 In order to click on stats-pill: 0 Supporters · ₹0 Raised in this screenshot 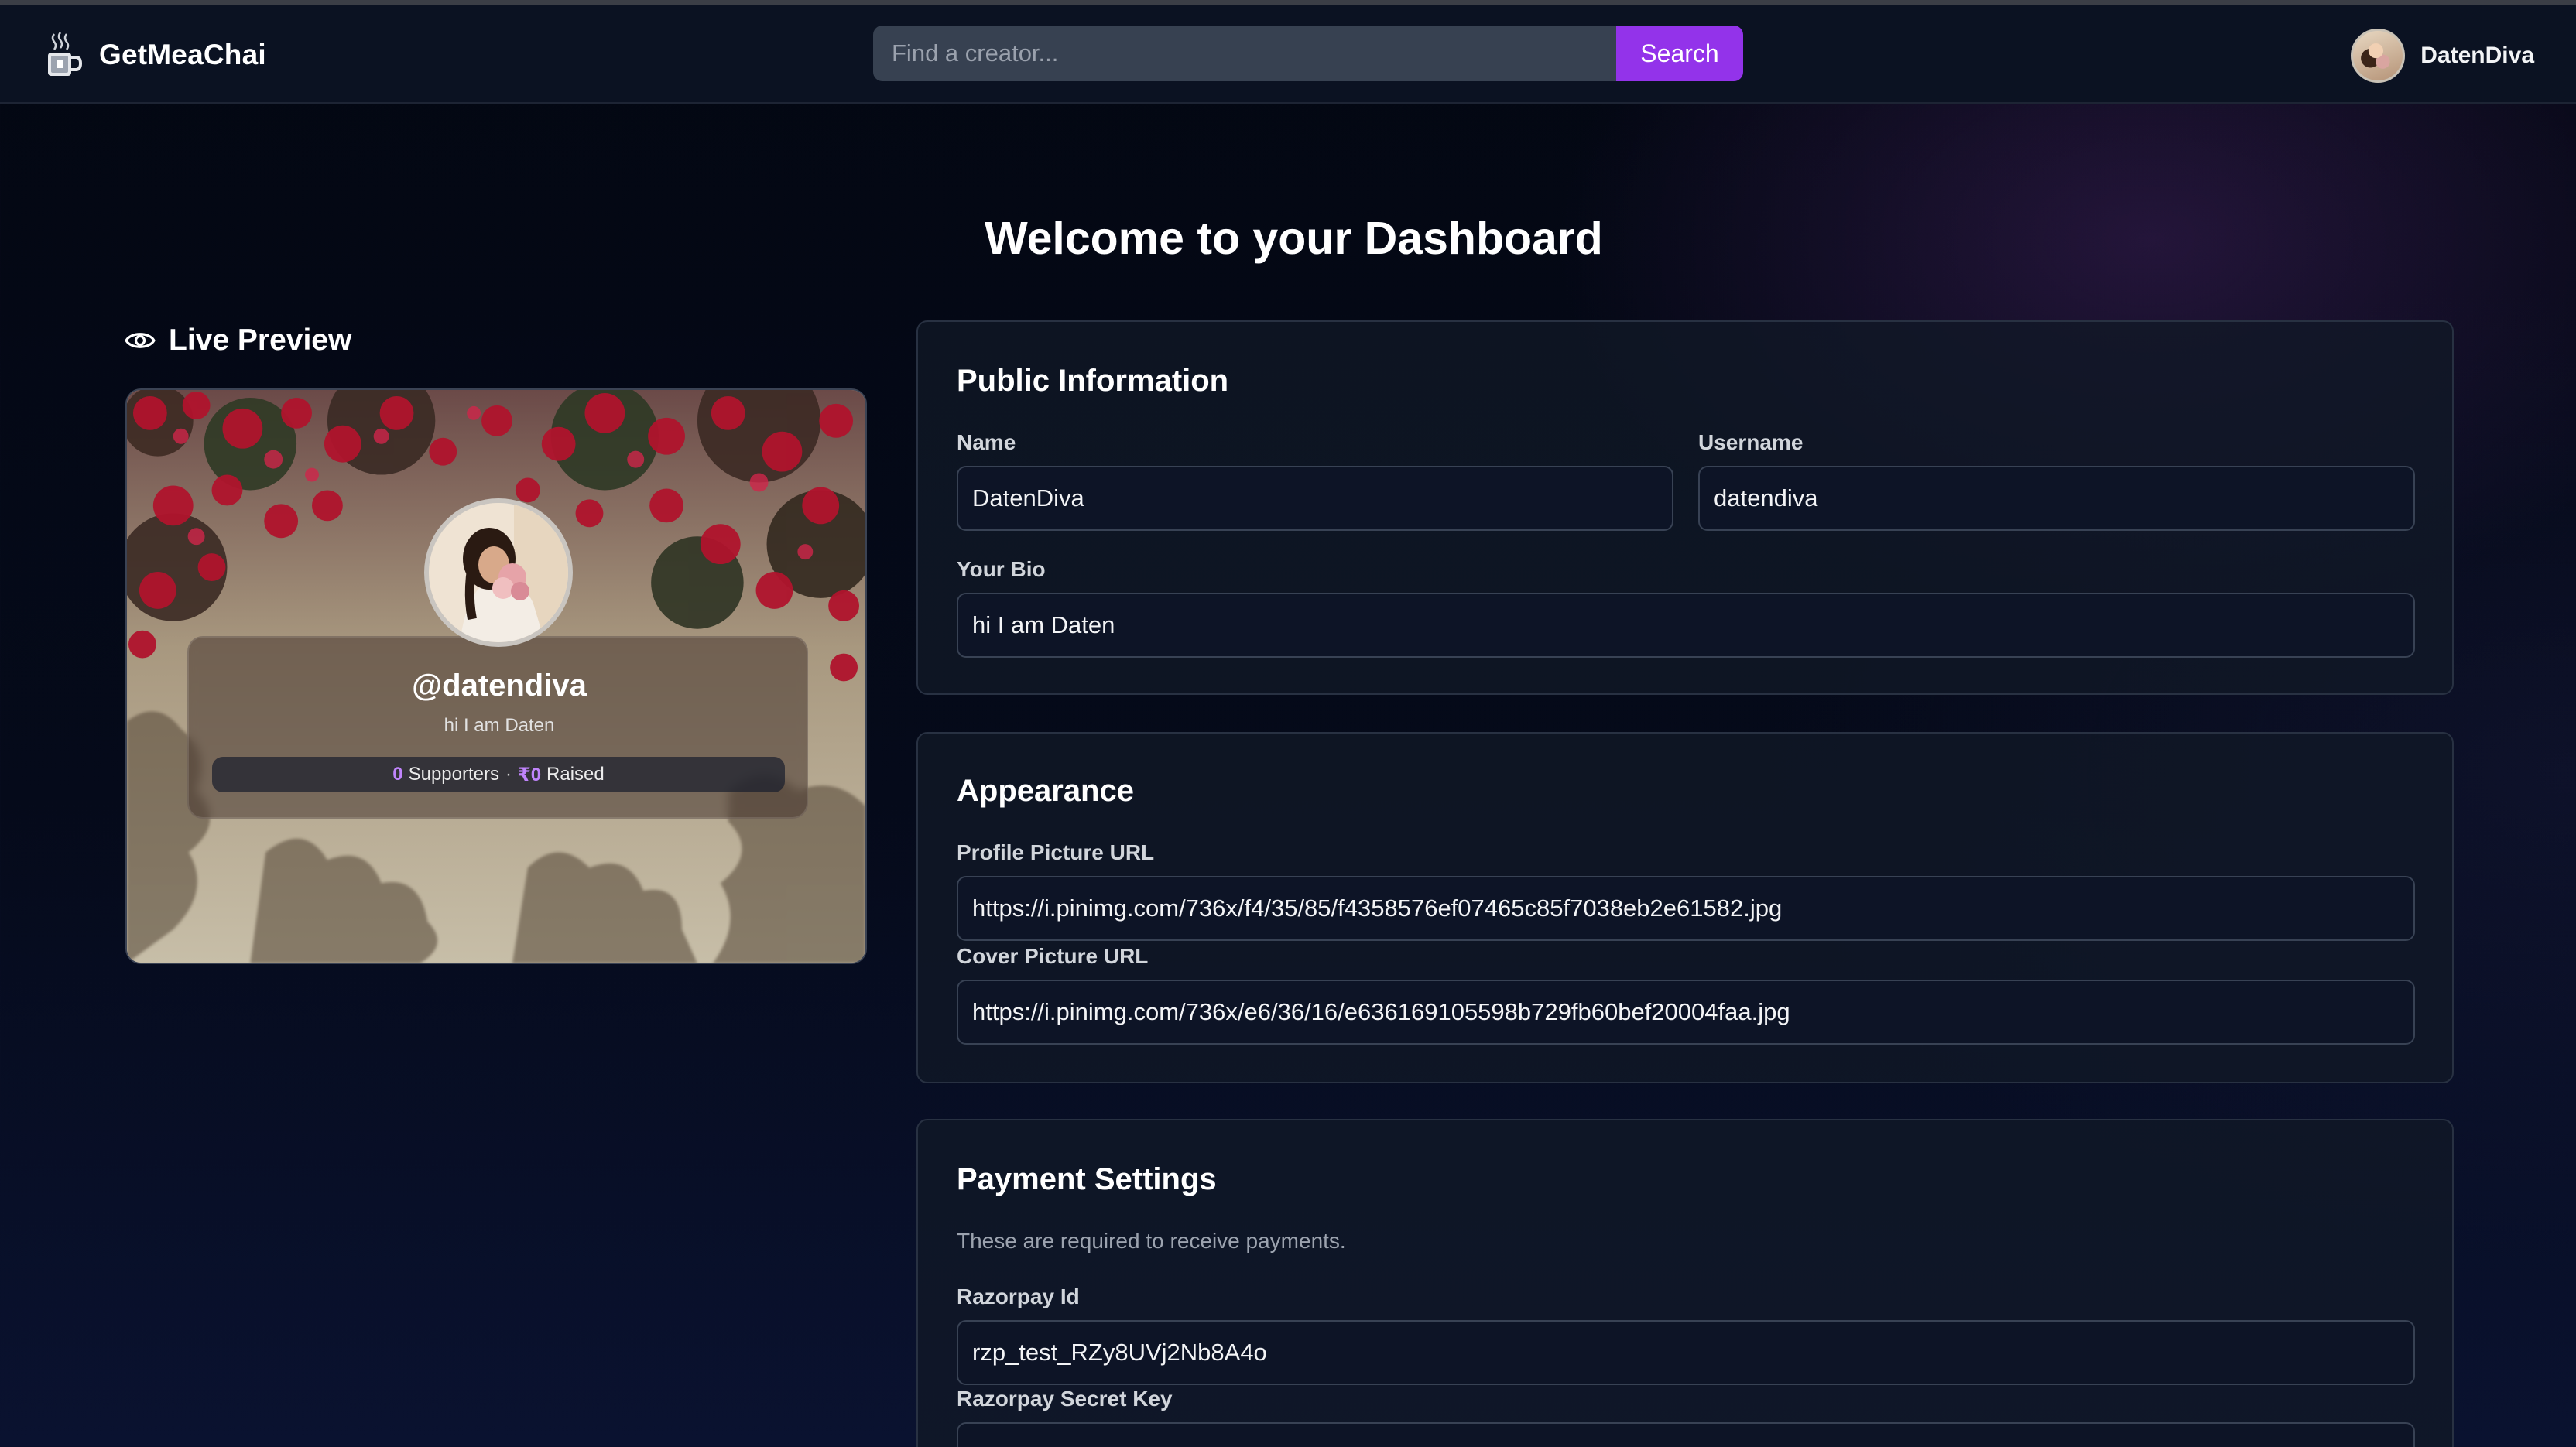, I will do `click(498, 774)`.